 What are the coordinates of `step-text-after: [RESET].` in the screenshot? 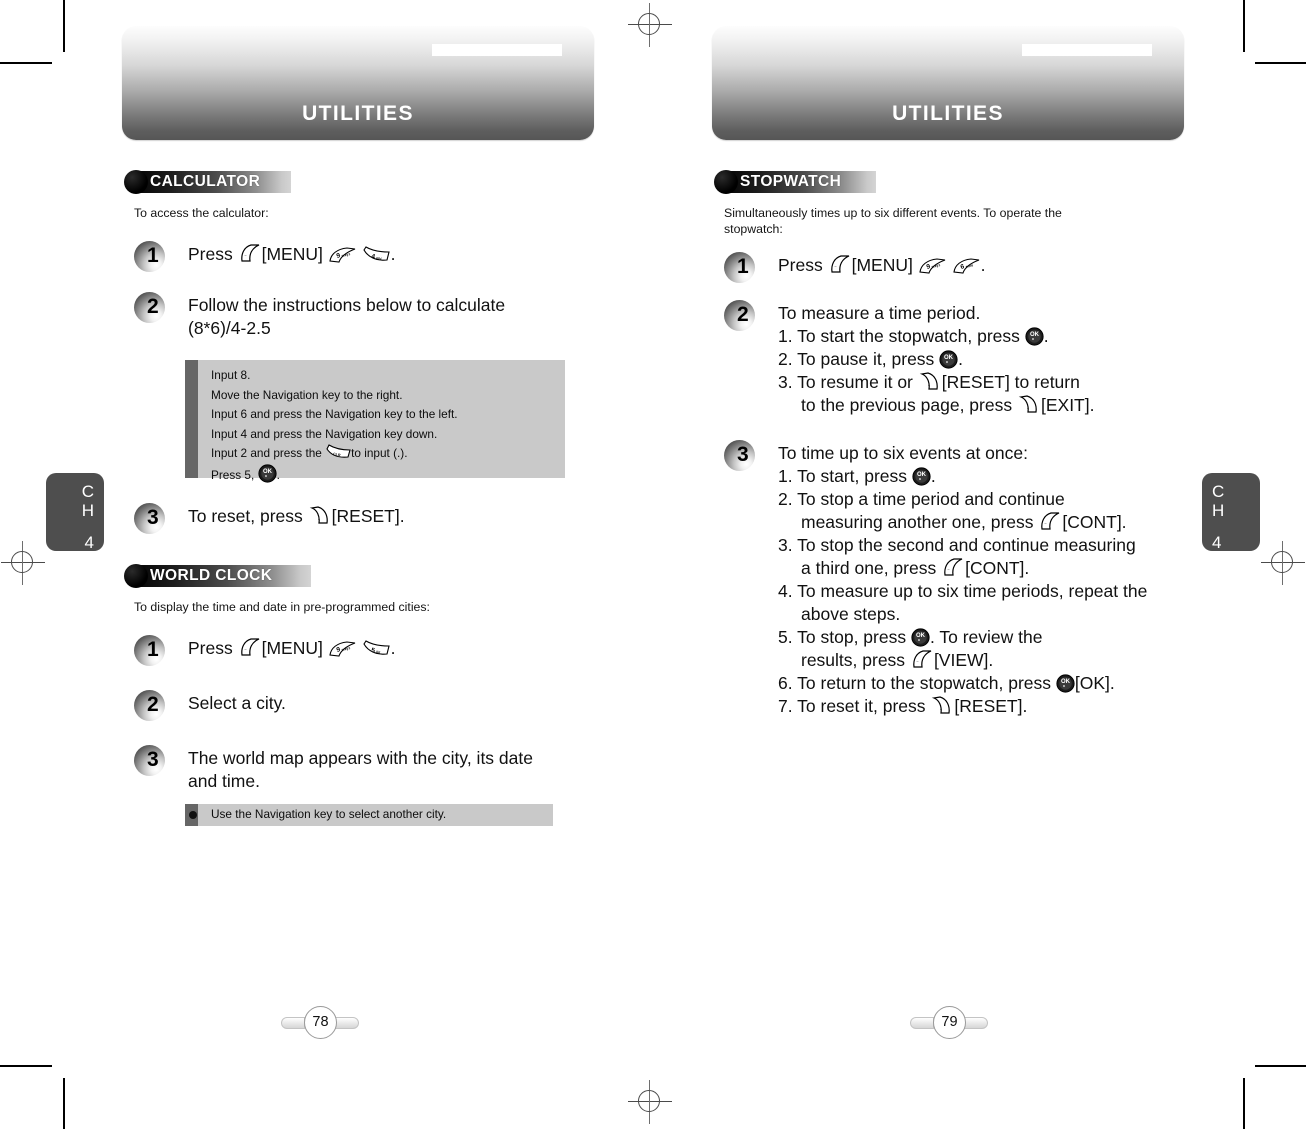 It's located at (368, 516).